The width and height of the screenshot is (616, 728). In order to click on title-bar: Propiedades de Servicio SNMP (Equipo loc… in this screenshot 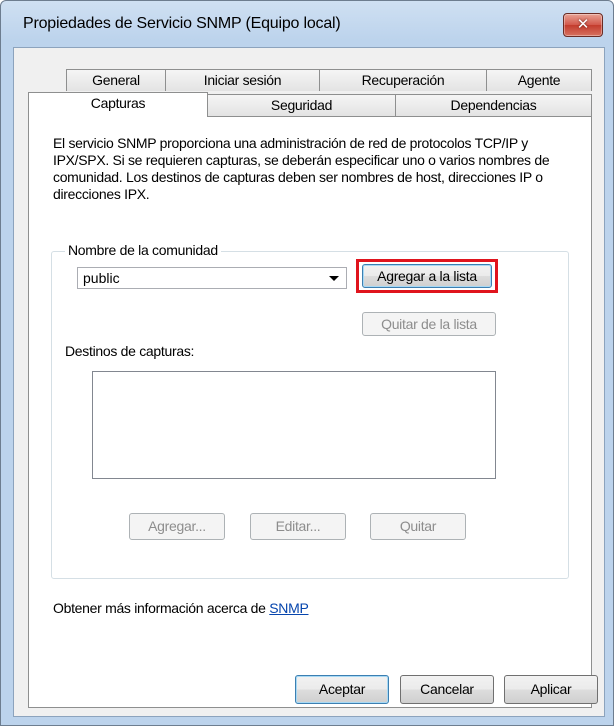, I will do `click(307, 24)`.